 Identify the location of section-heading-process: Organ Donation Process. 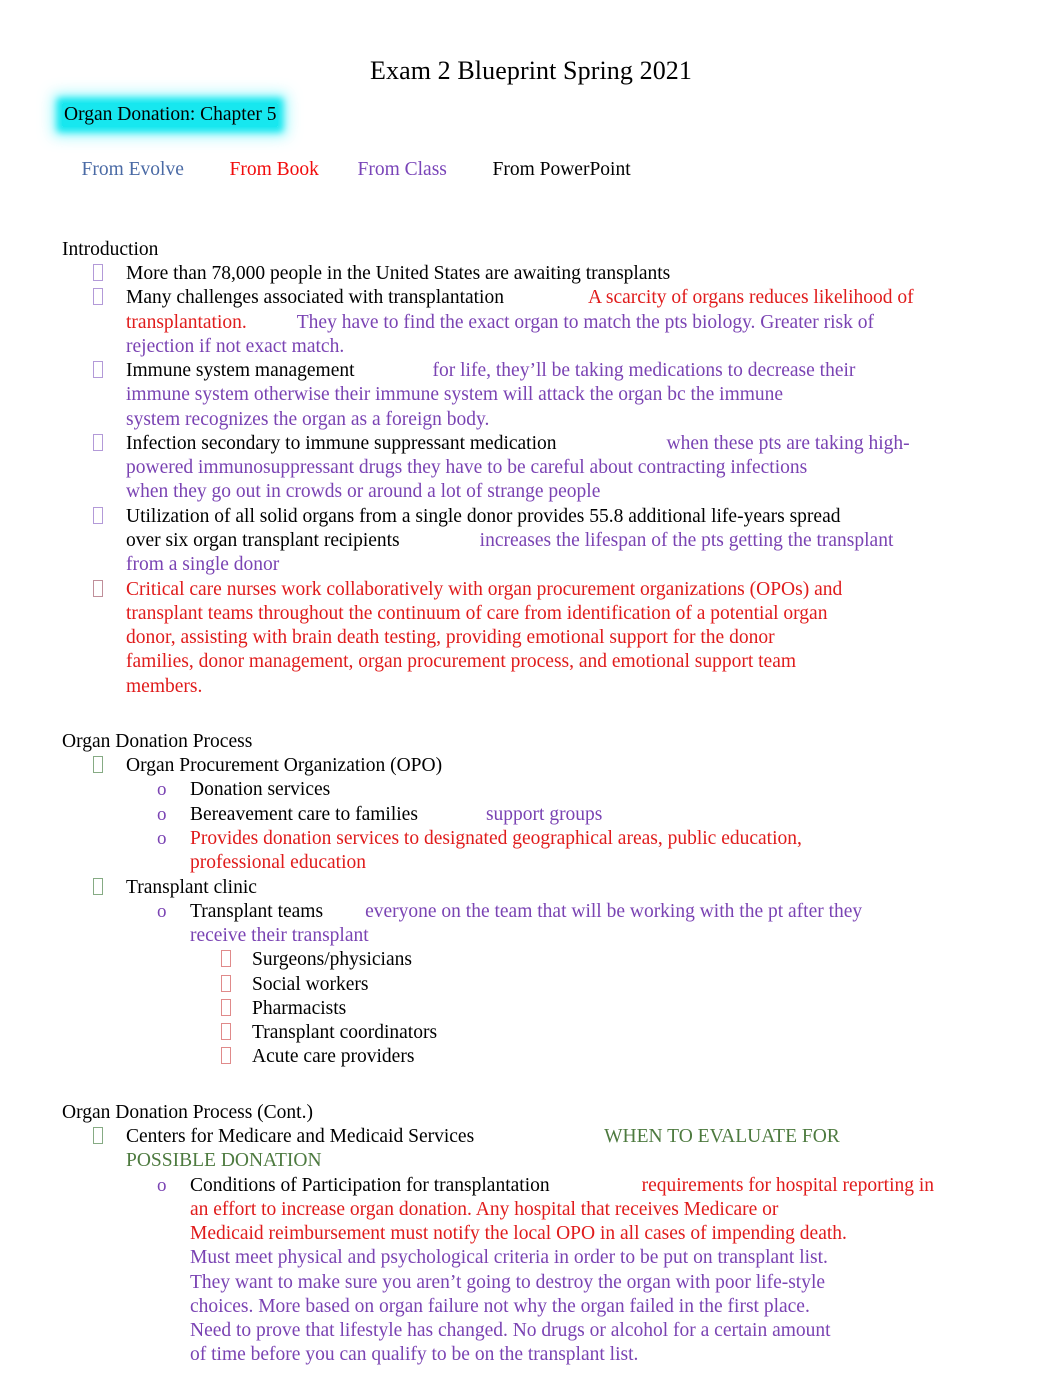
(157, 741).